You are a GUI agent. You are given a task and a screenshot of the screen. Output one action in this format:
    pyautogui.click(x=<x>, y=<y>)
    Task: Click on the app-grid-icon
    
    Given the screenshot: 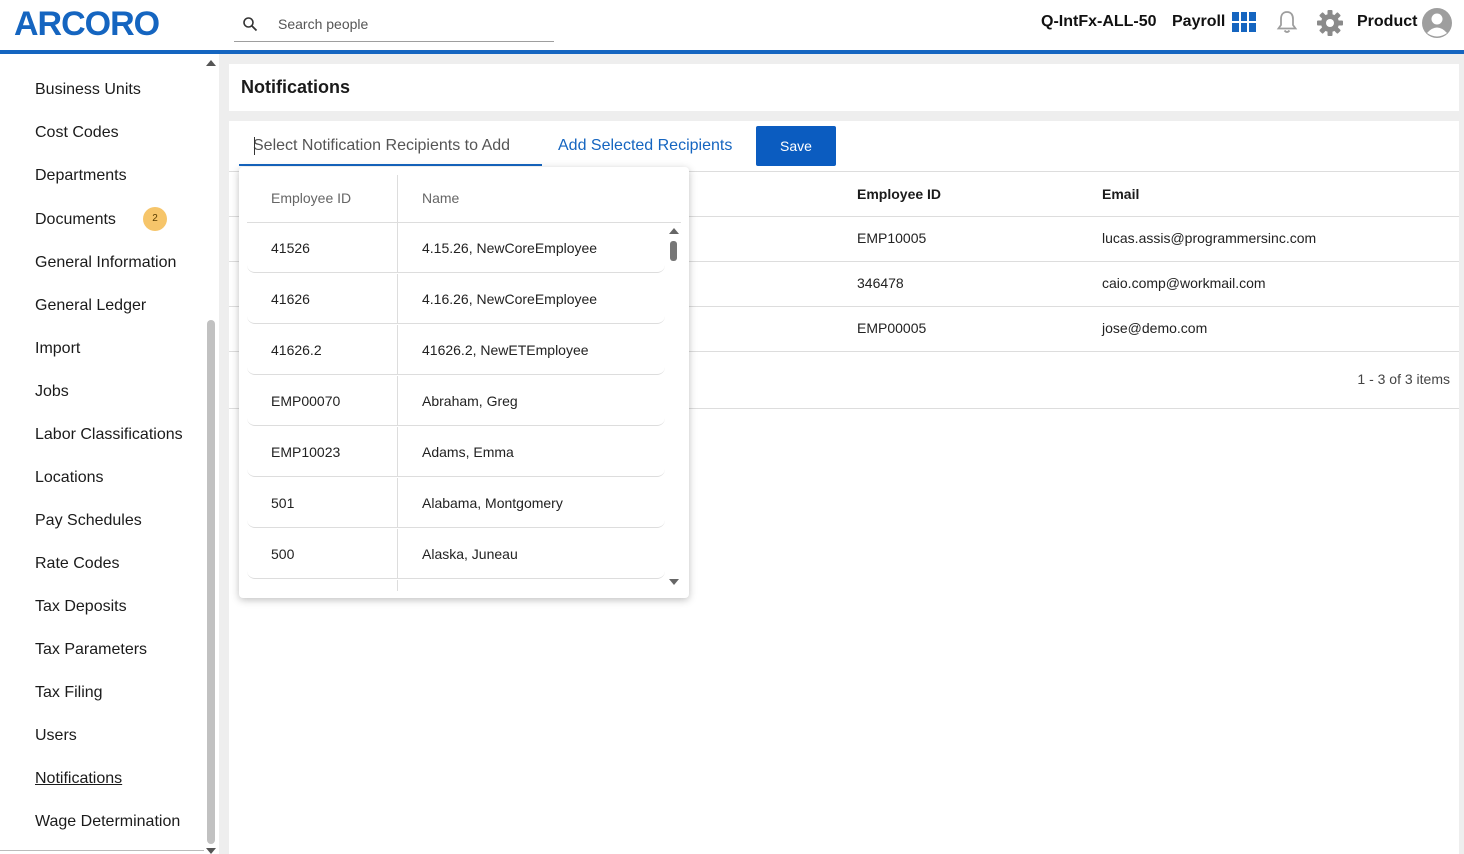 What is the action you would take?
    pyautogui.click(x=1244, y=22)
    